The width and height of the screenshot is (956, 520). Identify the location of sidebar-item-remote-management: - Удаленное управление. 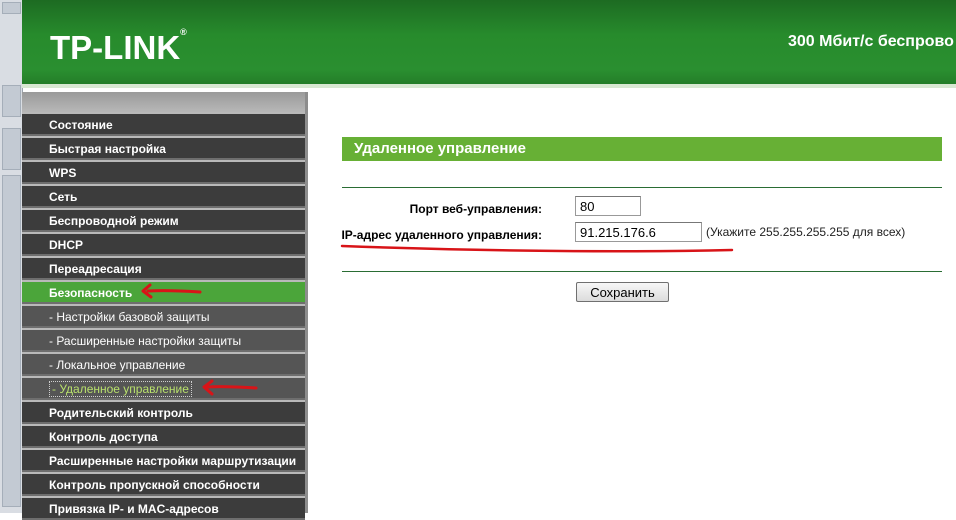
(163, 389).